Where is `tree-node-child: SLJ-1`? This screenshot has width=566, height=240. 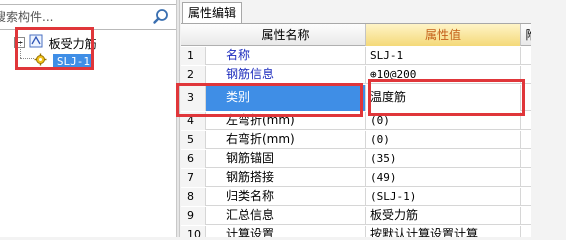 tree-node-child: SLJ-1 is located at coordinates (64, 61).